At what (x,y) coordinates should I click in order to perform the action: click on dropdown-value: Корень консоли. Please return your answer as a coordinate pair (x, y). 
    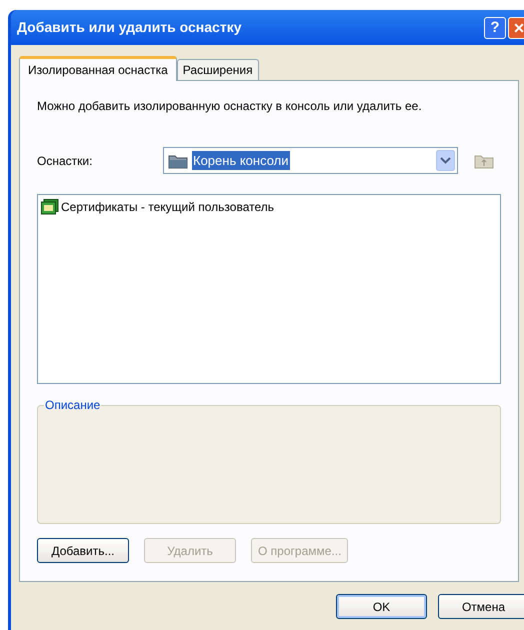
    Looking at the image, I should click on (241, 160).